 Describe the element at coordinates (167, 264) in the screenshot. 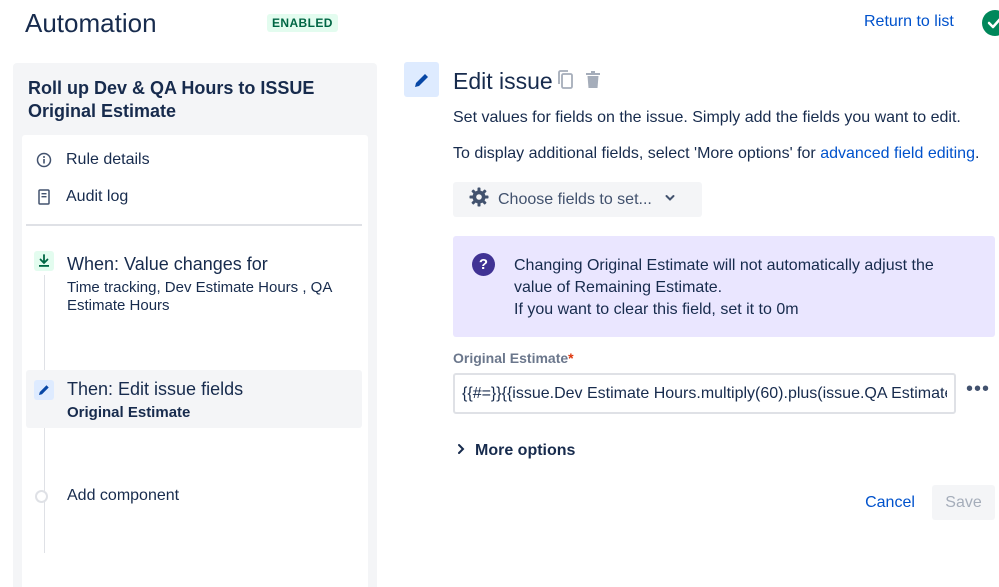

I see `trigger-title: When: Value changes for` at that location.